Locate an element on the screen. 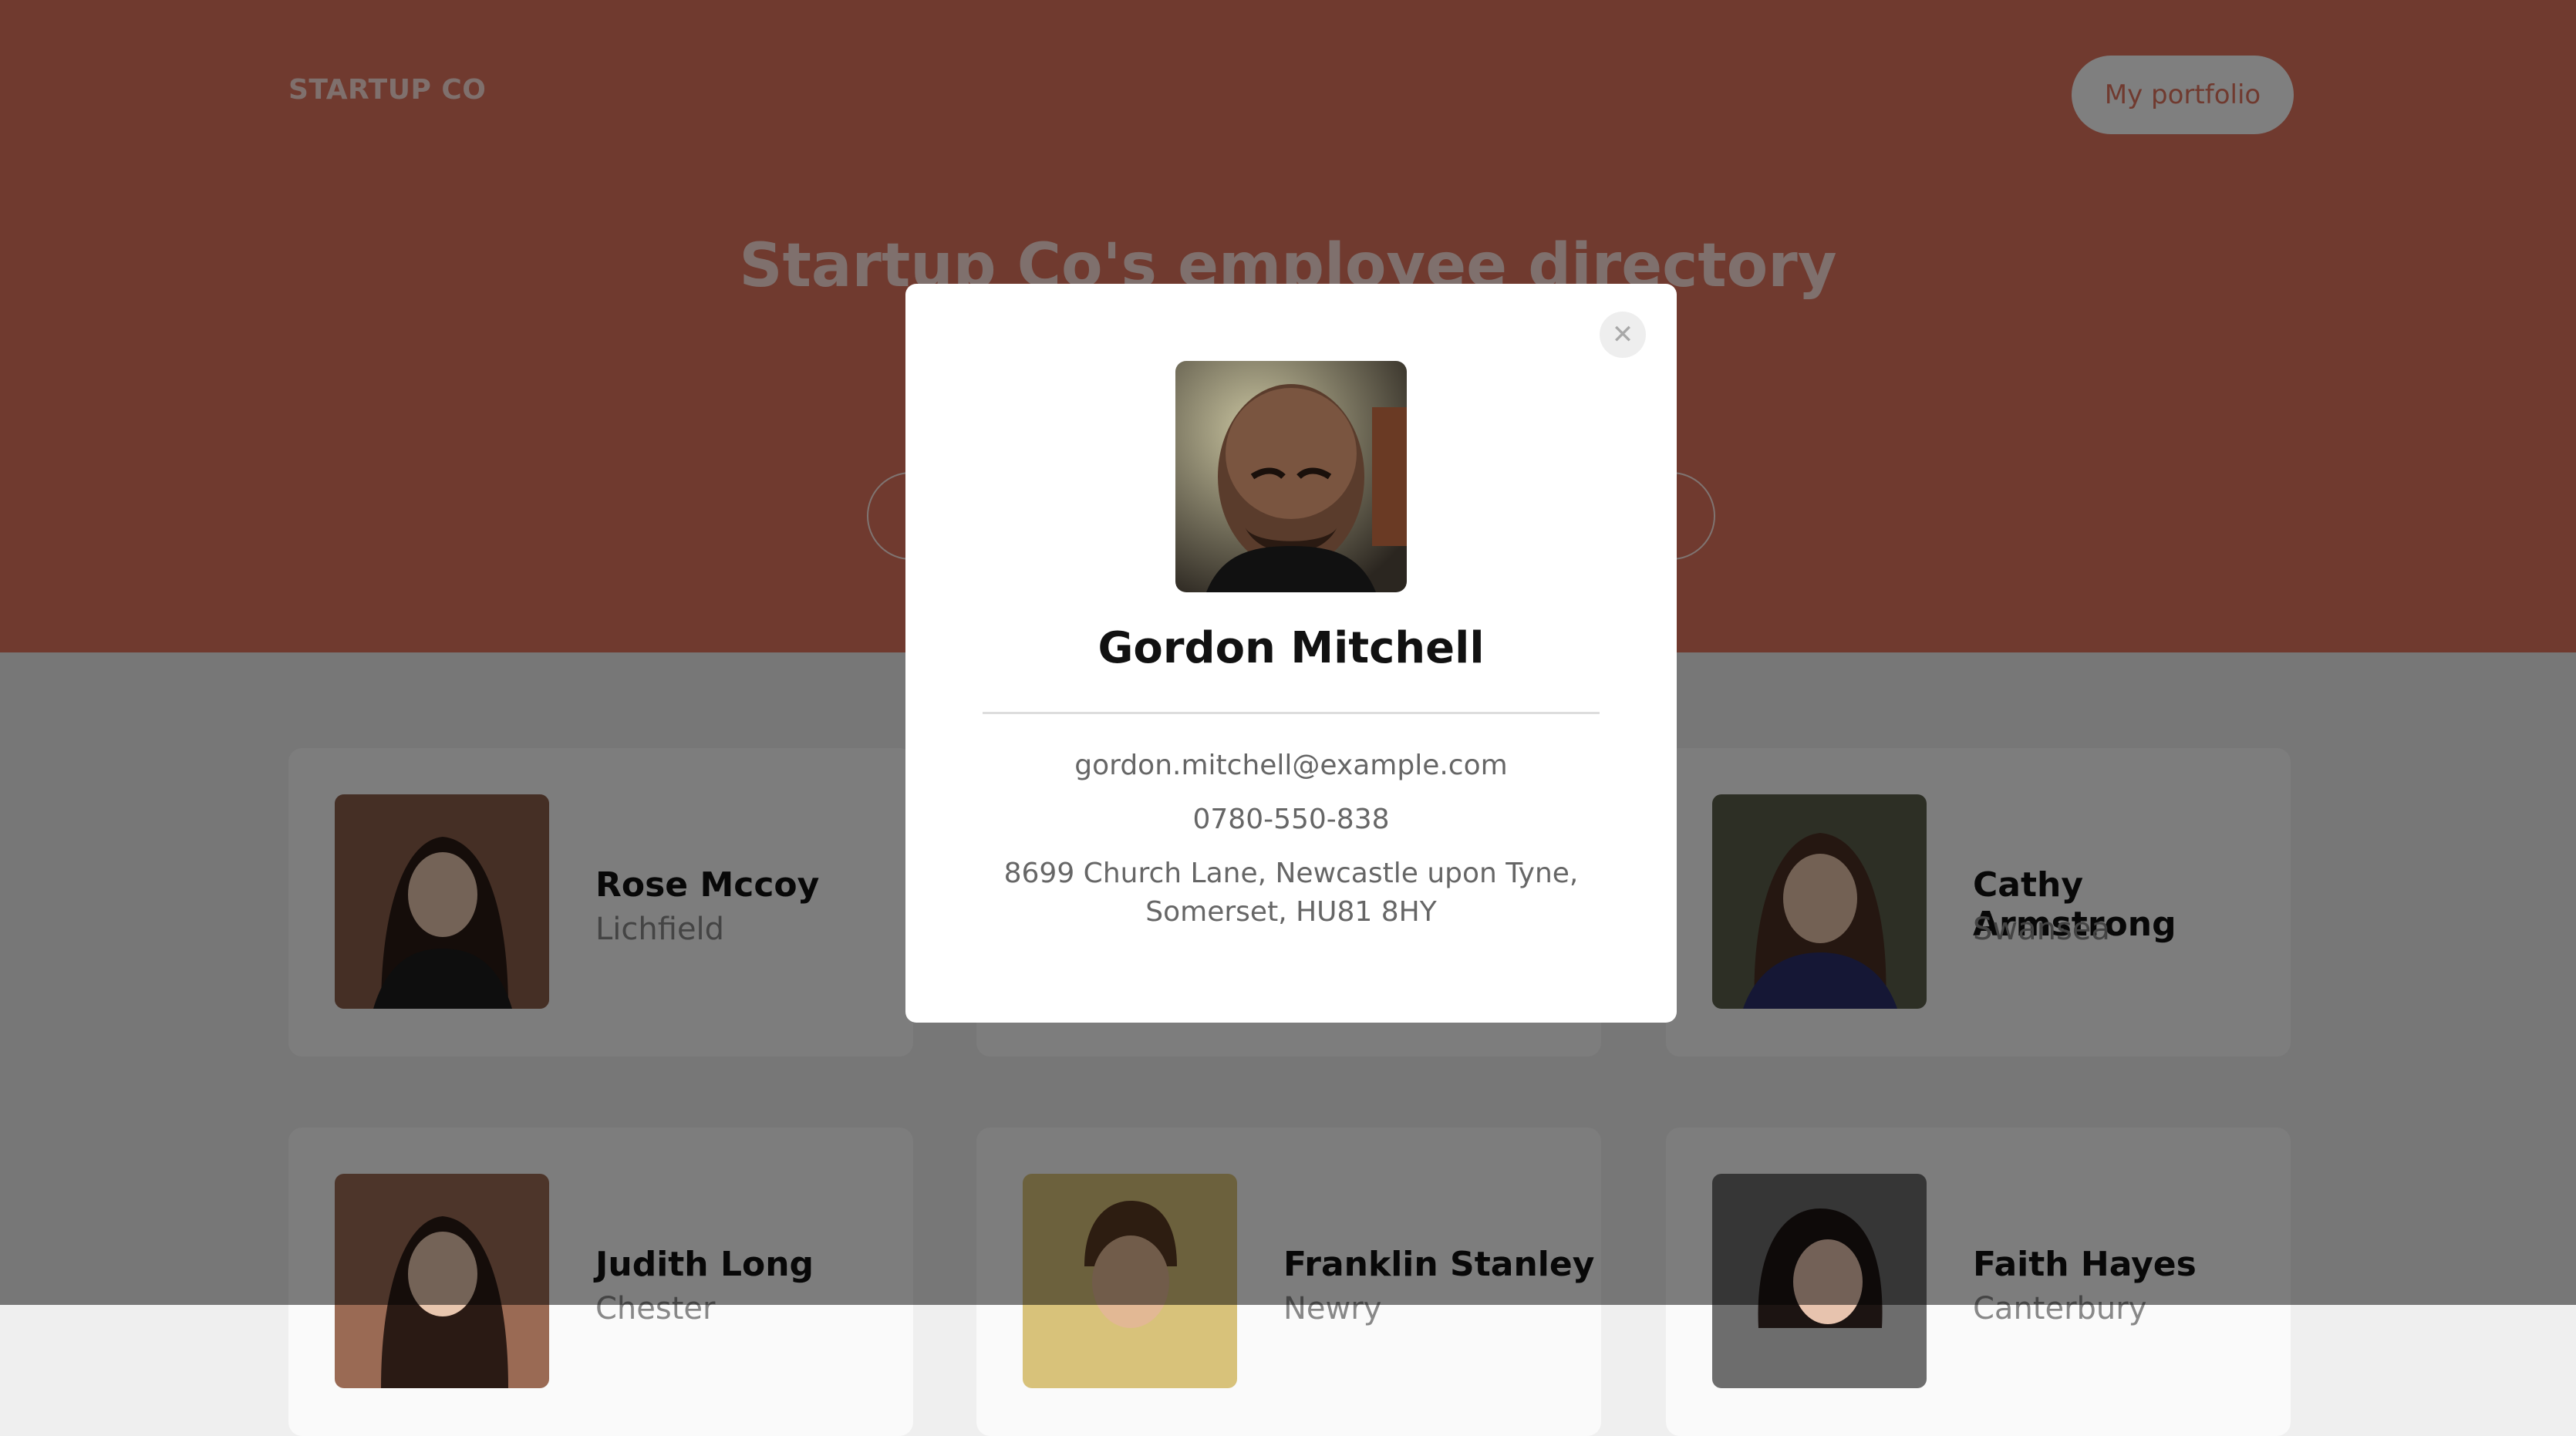  modal-divider is located at coordinates (1291, 713).